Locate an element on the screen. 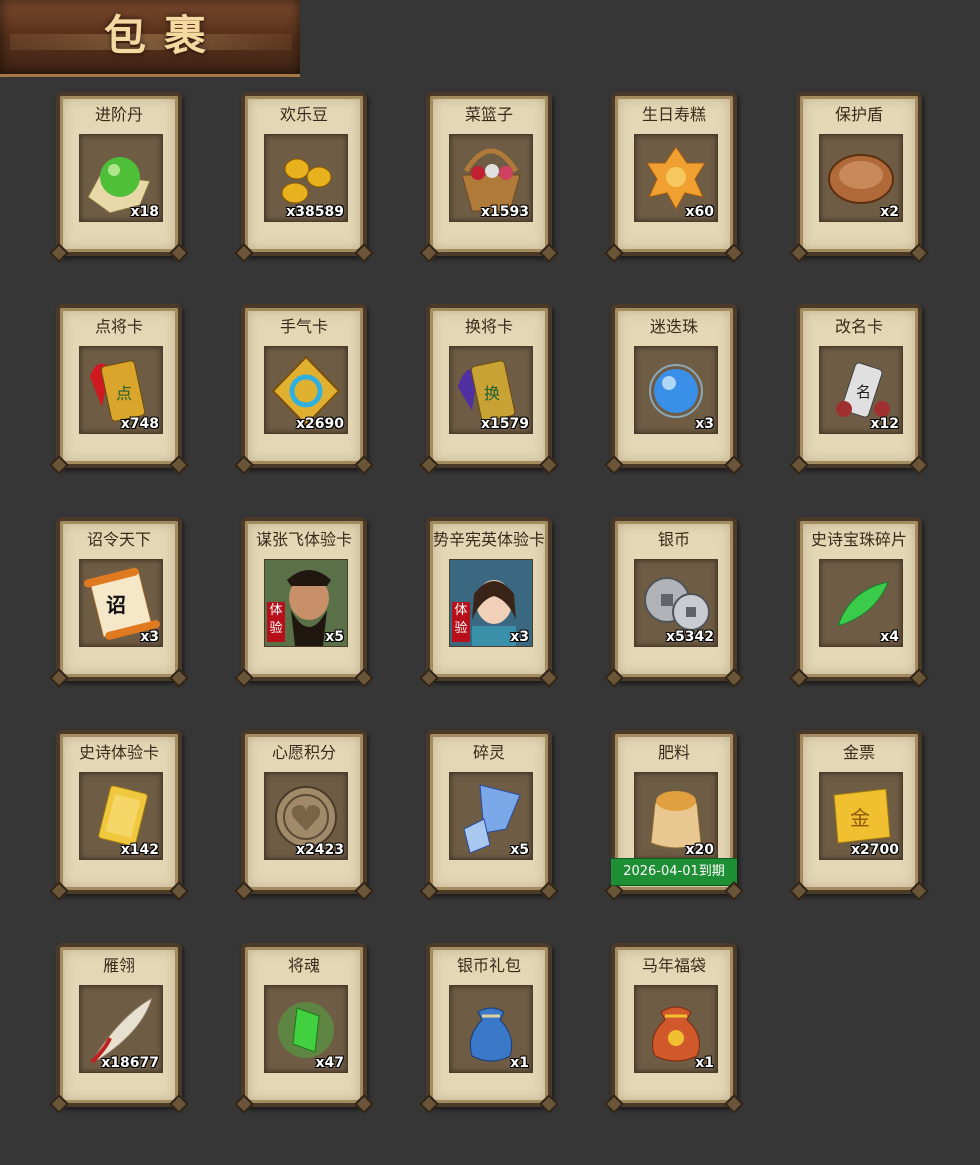 Image resolution: width=980 pixels, height=1165 pixels. inventory-item: 肥料 x20 2026-04-01到期 is located at coordinates (674, 812).